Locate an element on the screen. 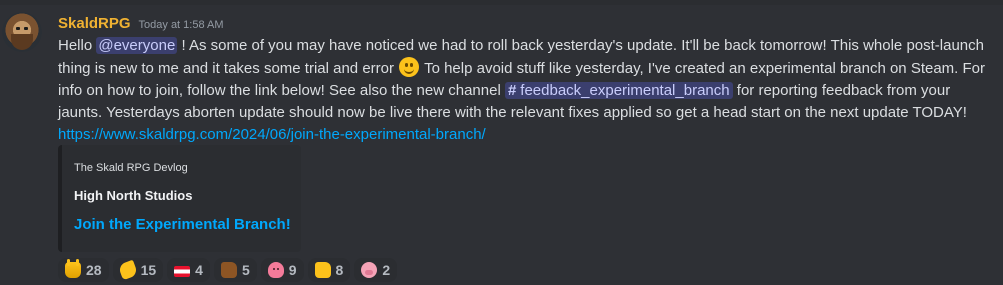  channel-mention: # feedback_experimental_branch is located at coordinates (618, 90).